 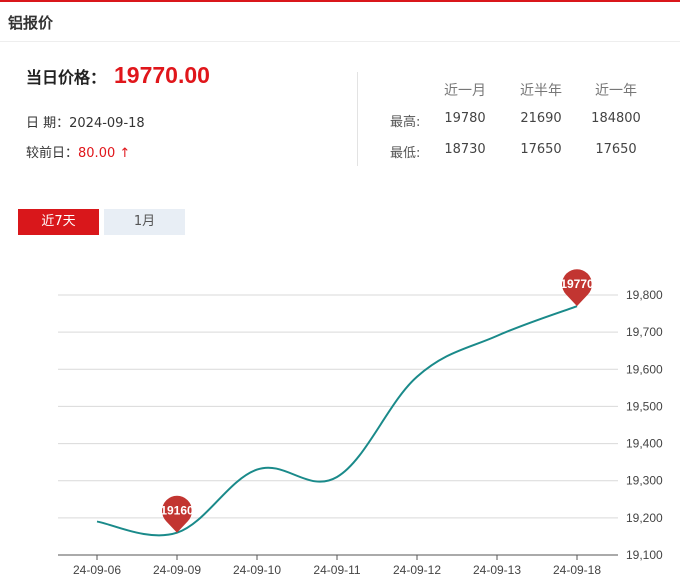 What do you see at coordinates (177, 570) in the screenshot?
I see `x-tick-label: 24-09-09` at bounding box center [177, 570].